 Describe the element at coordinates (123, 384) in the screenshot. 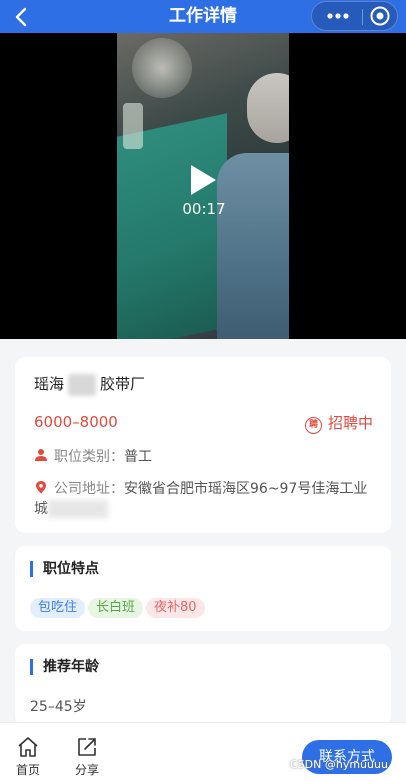

I see `company-name-suffix: 胶带厂` at that location.